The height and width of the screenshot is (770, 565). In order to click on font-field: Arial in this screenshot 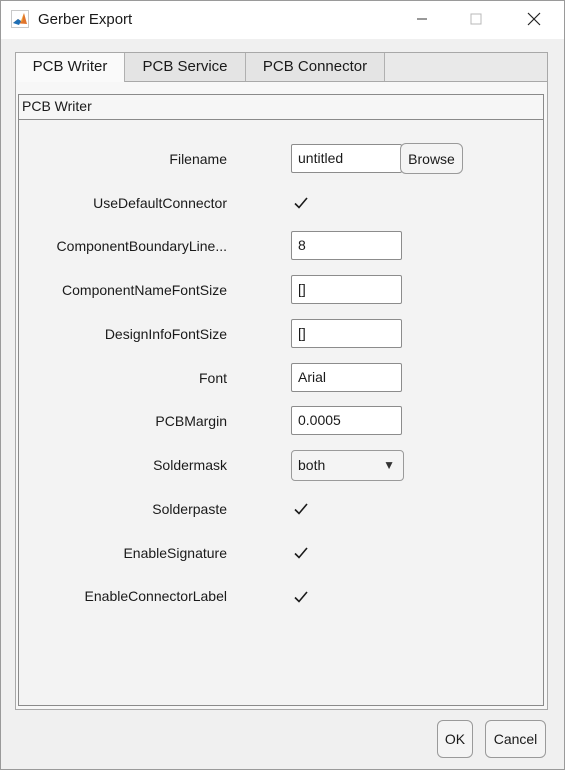, I will do `click(346, 377)`.